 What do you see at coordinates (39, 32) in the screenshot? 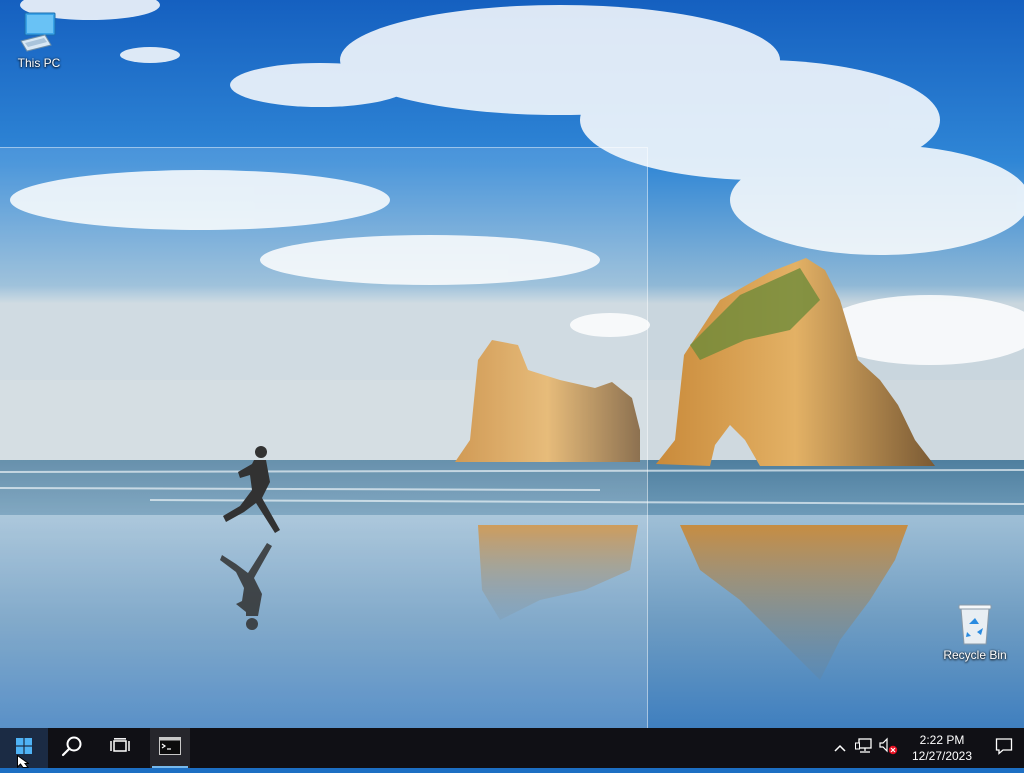
I see `computer-icon` at bounding box center [39, 32].